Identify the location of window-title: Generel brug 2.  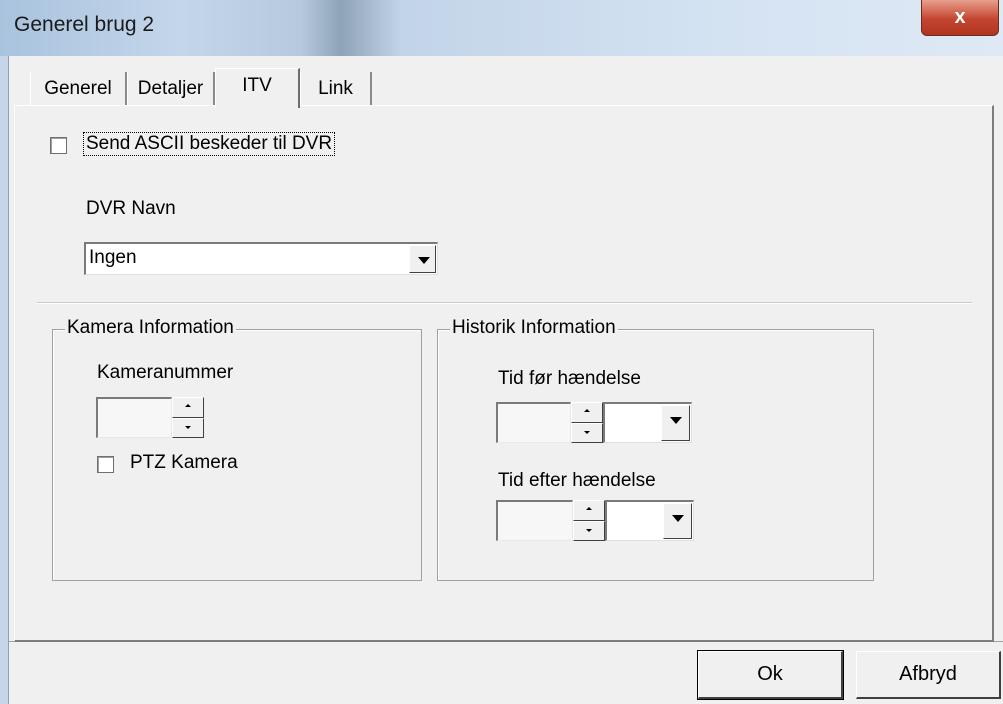
(84, 24).